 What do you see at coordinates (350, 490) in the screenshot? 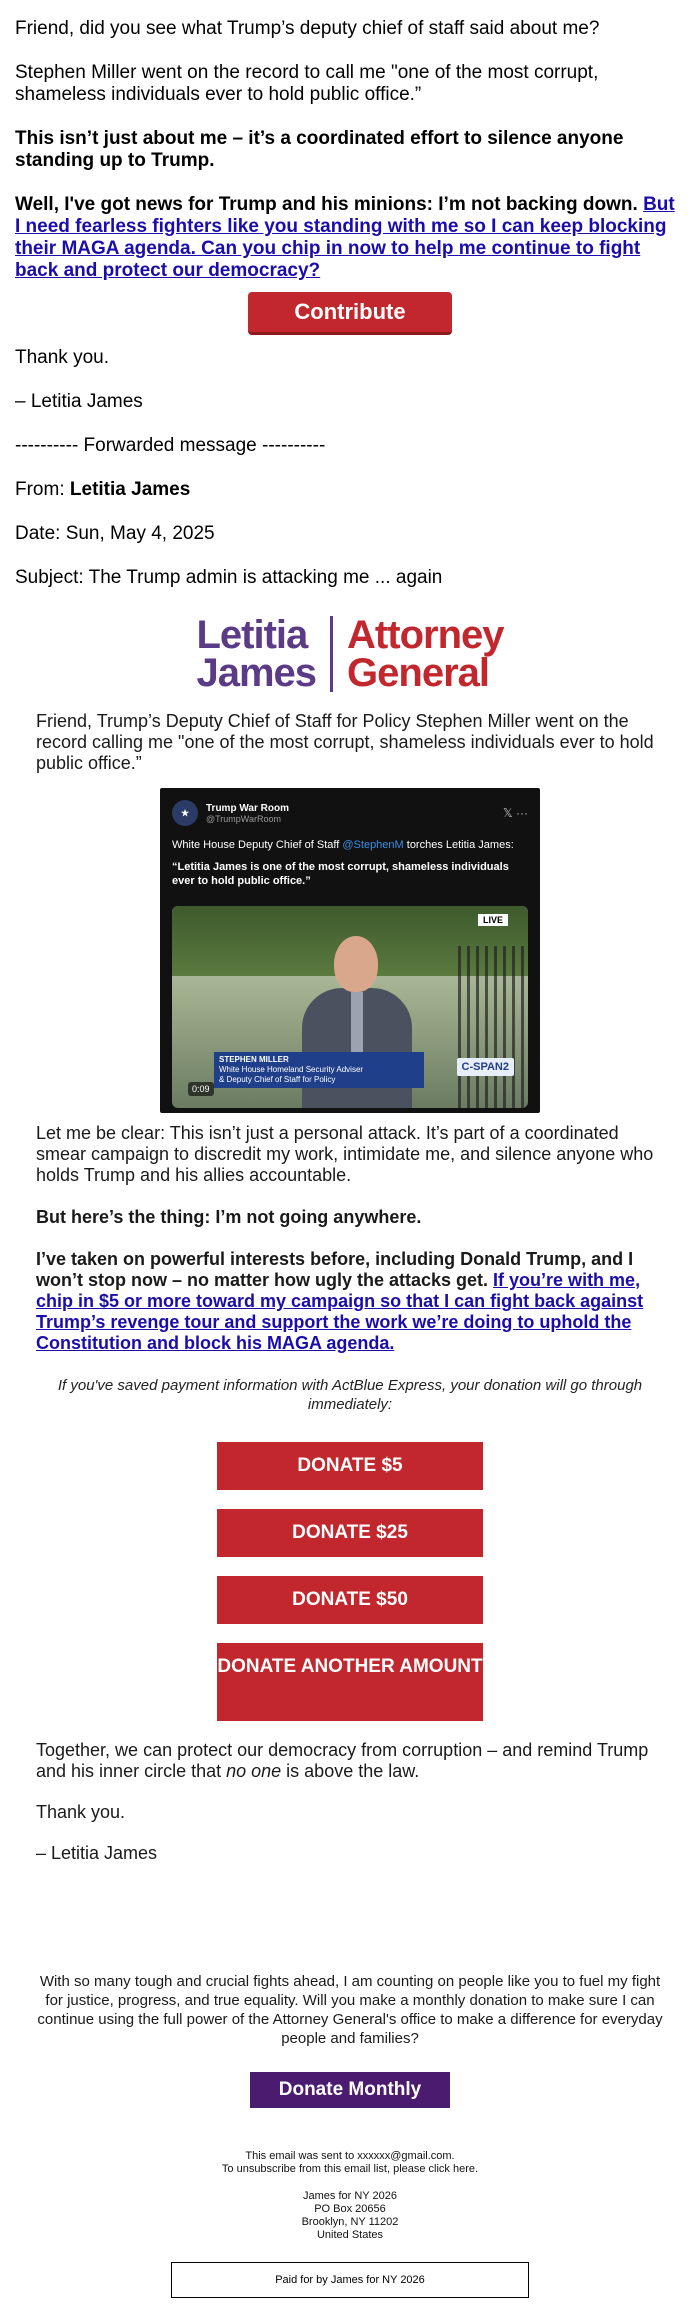
I see `forward-from: From: Letitia James` at bounding box center [350, 490].